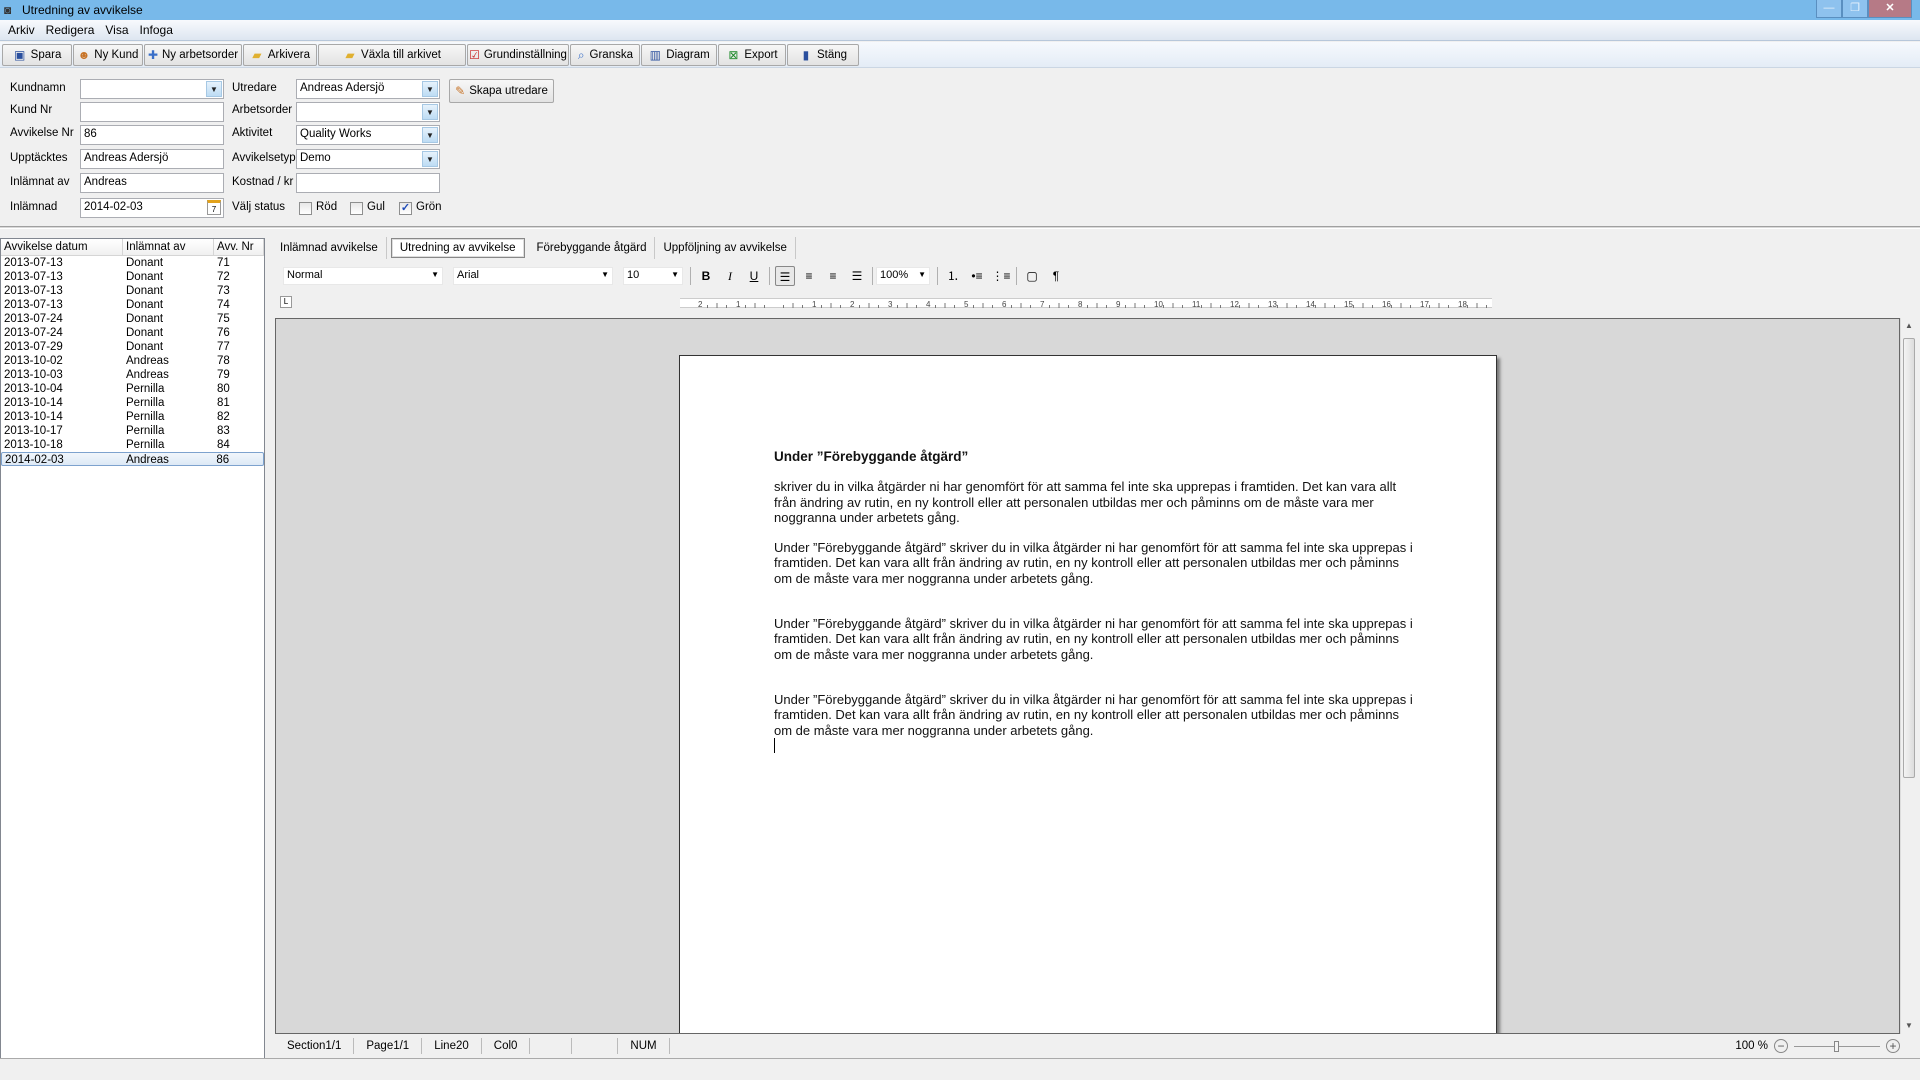  I want to click on list-row: 2013-10-03 Andreas 79, so click(132, 375).